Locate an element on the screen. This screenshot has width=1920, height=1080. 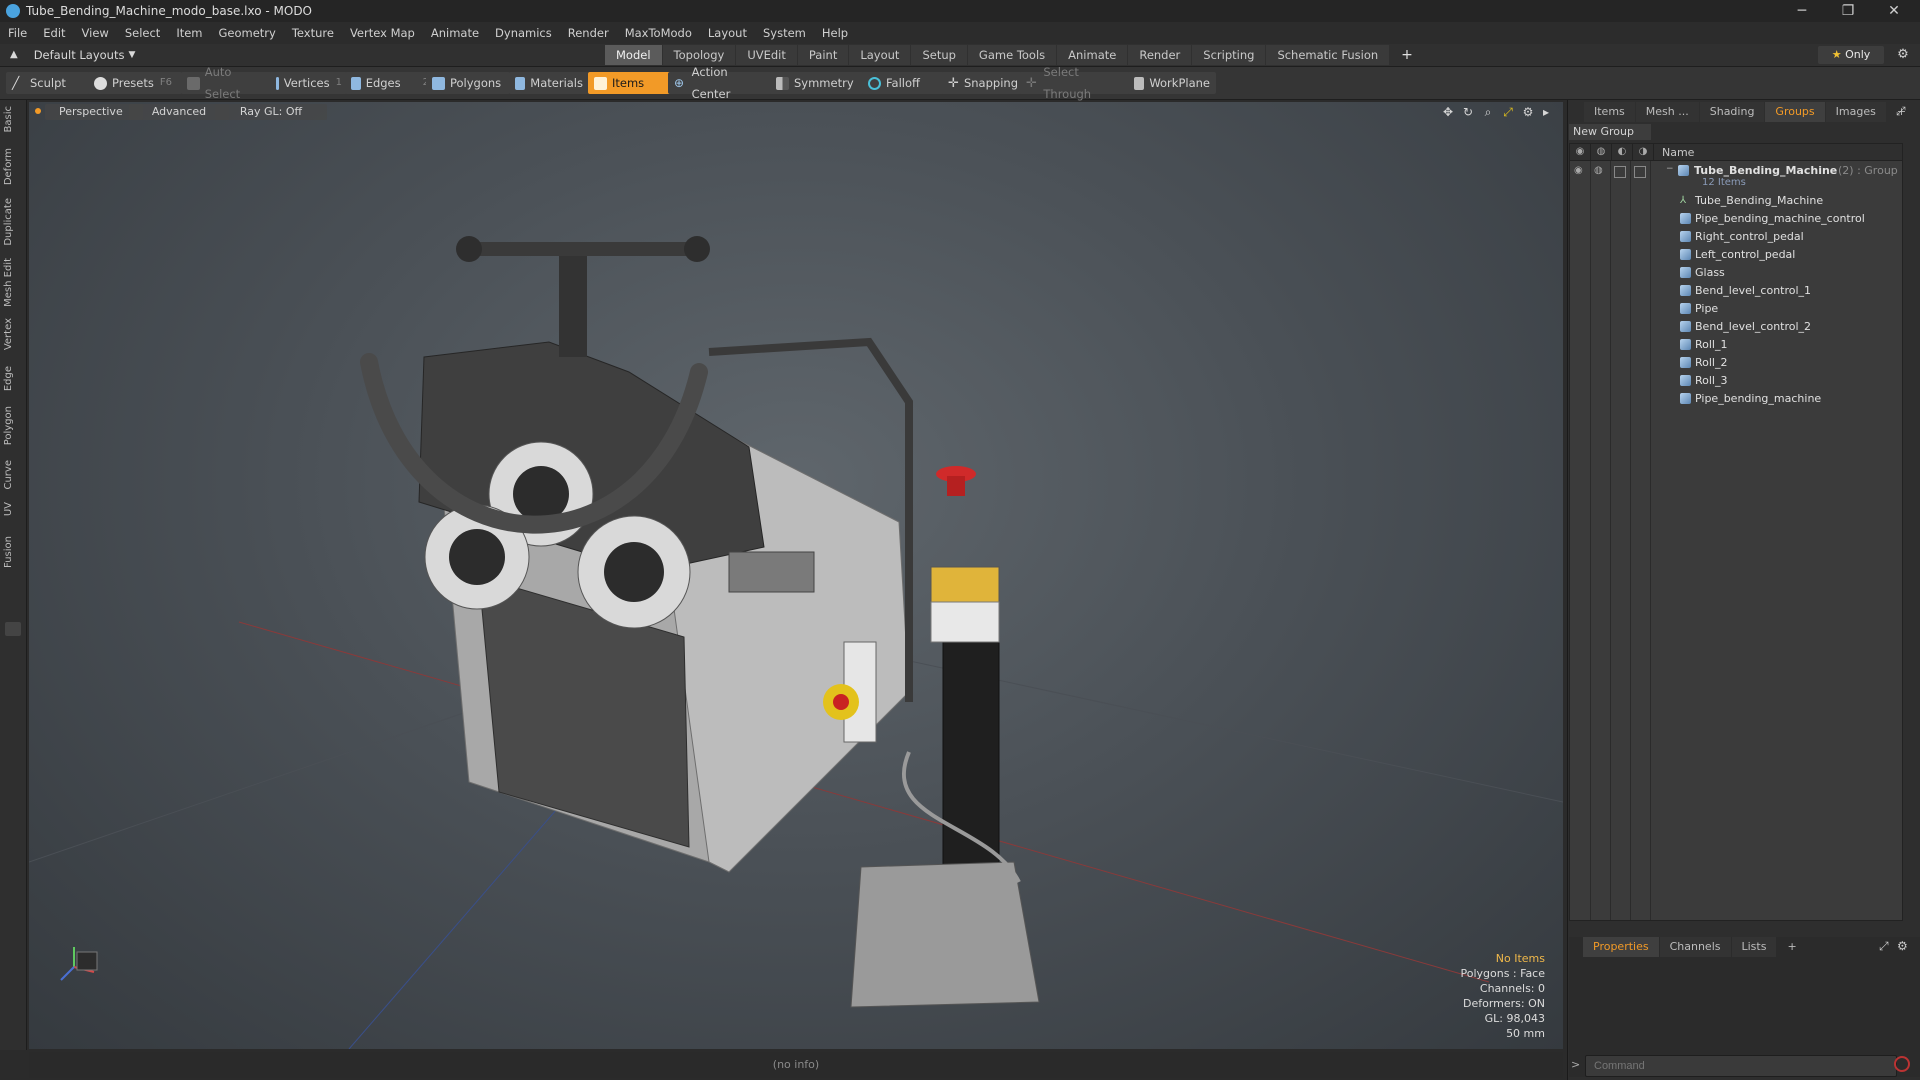
visibility-column-icon: ◉ is located at coordinates (1580, 152).